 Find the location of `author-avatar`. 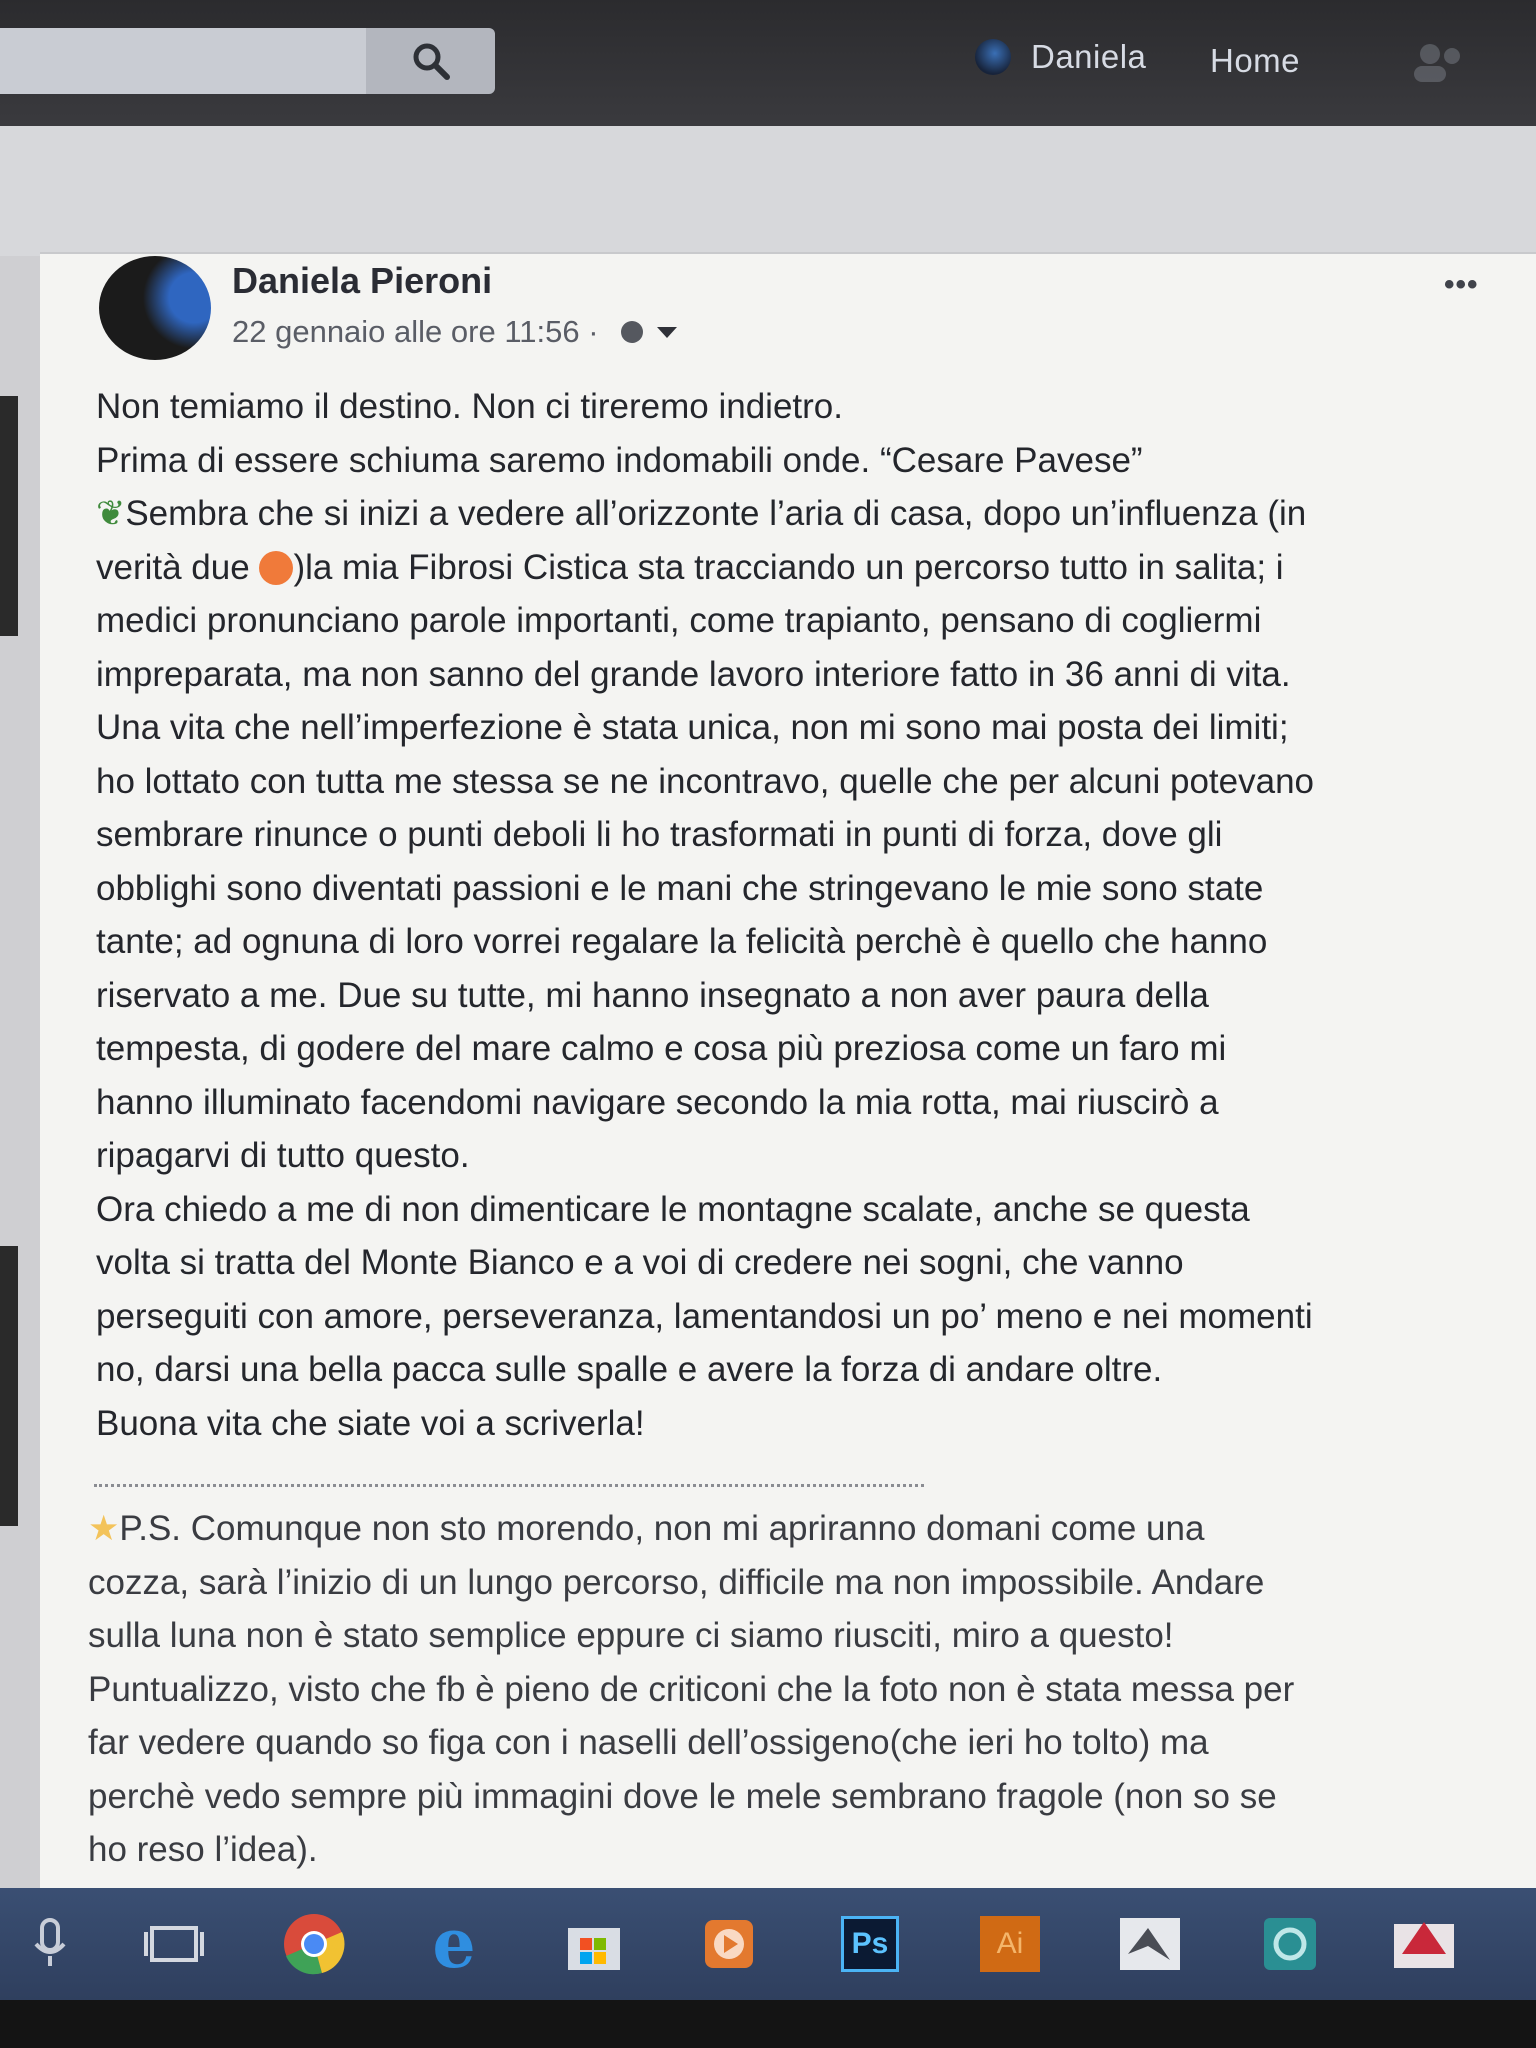

author-avatar is located at coordinates (155, 308).